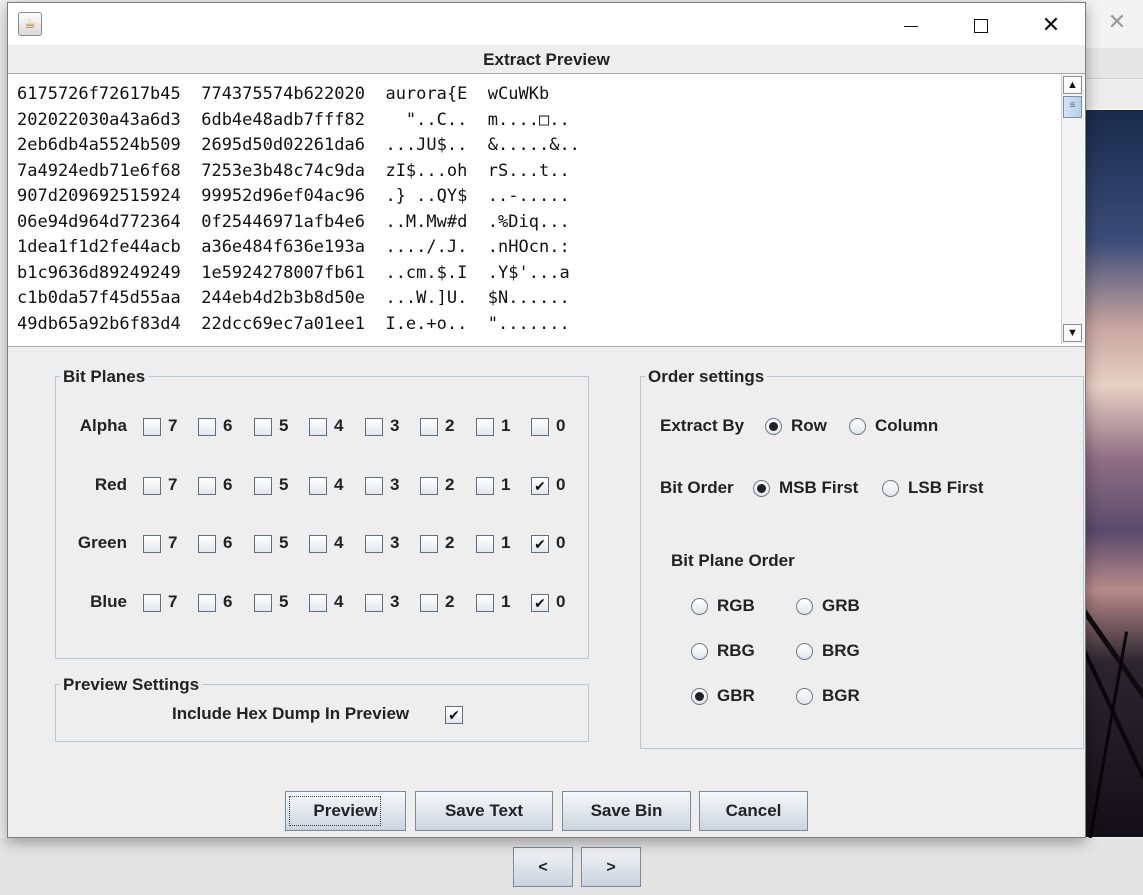 The width and height of the screenshot is (1143, 895). What do you see at coordinates (152, 603) in the screenshot?
I see `blue-bit-7-checkbox` at bounding box center [152, 603].